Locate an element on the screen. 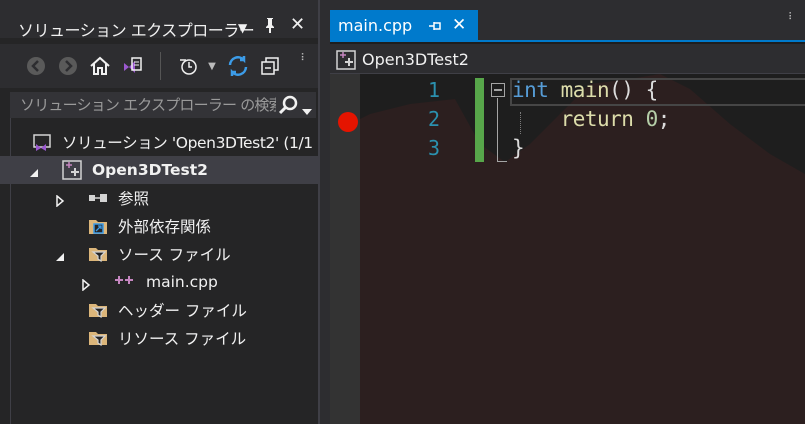 This screenshot has width=805, height=424. code-line-1: int main() { is located at coordinates (585, 90).